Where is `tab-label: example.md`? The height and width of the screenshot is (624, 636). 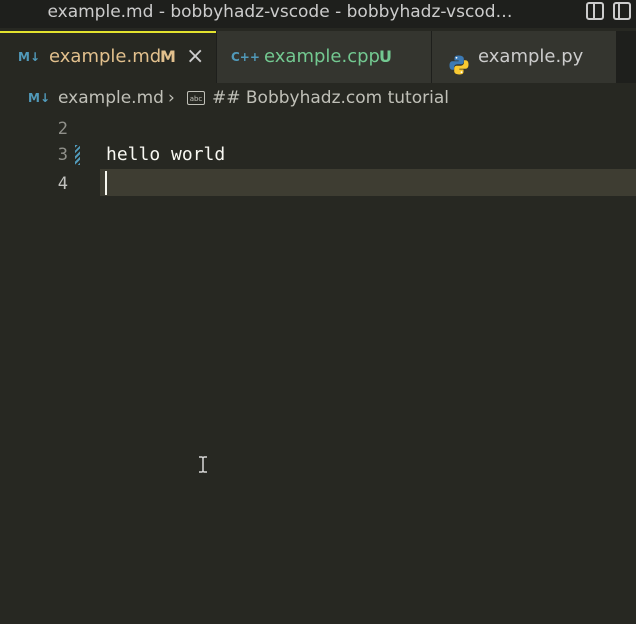
tab-label: example.md is located at coordinates (105, 56).